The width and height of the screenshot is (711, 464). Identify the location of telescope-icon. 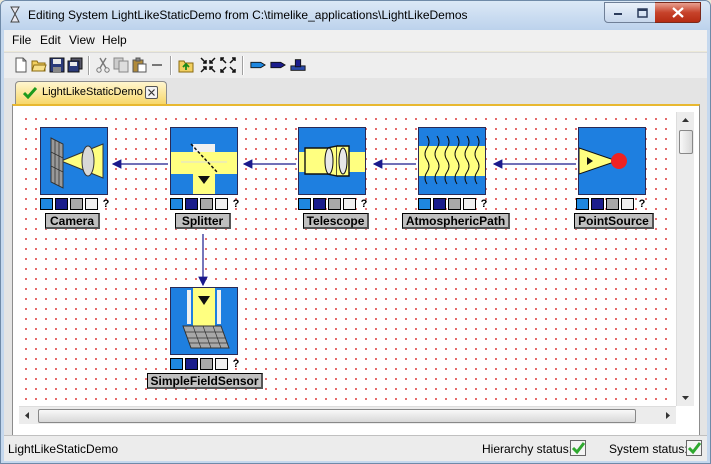
(332, 161).